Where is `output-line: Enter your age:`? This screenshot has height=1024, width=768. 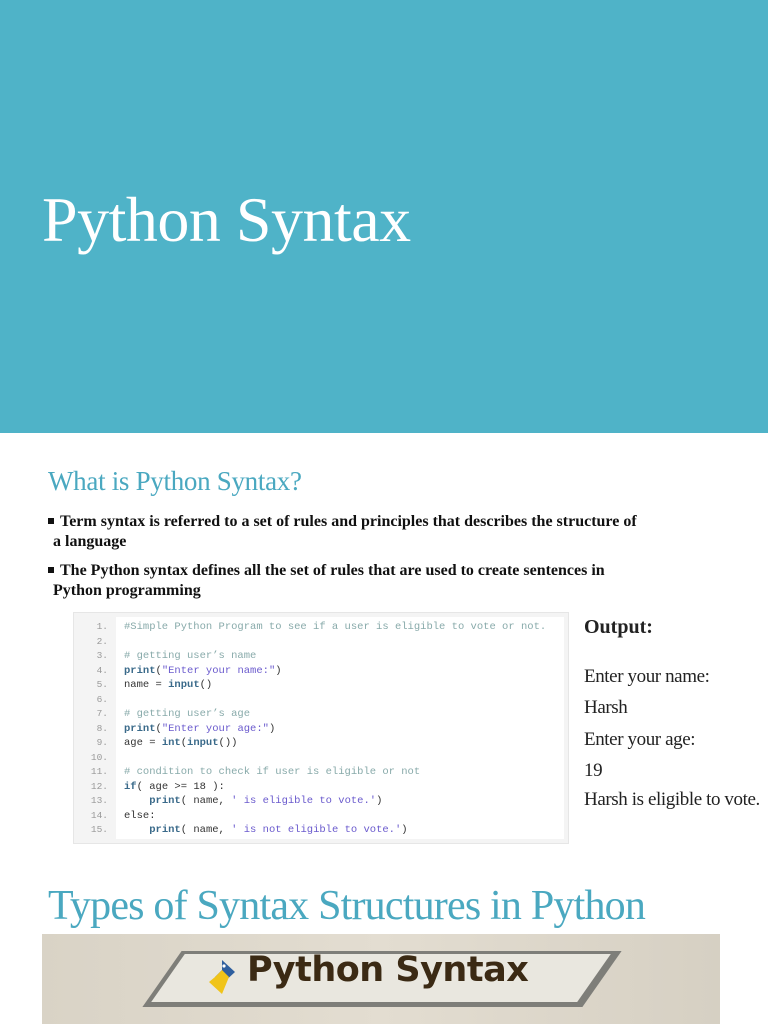 output-line: Enter your age: is located at coordinates (640, 739).